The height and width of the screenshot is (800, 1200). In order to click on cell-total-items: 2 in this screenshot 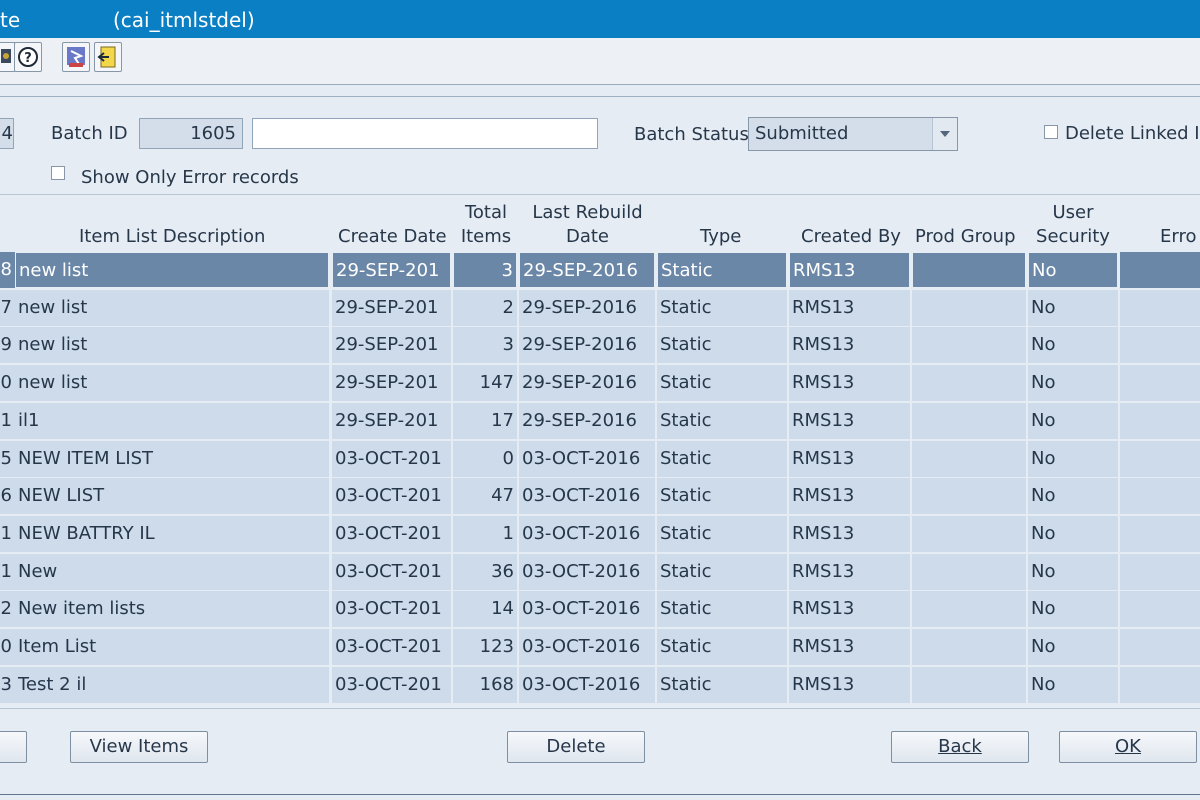, I will do `click(485, 307)`.